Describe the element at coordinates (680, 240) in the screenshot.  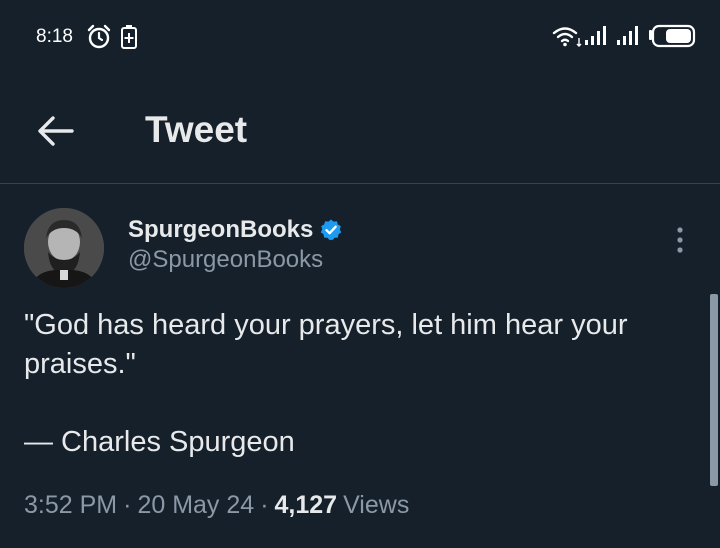
I see `more-options-icon` at that location.